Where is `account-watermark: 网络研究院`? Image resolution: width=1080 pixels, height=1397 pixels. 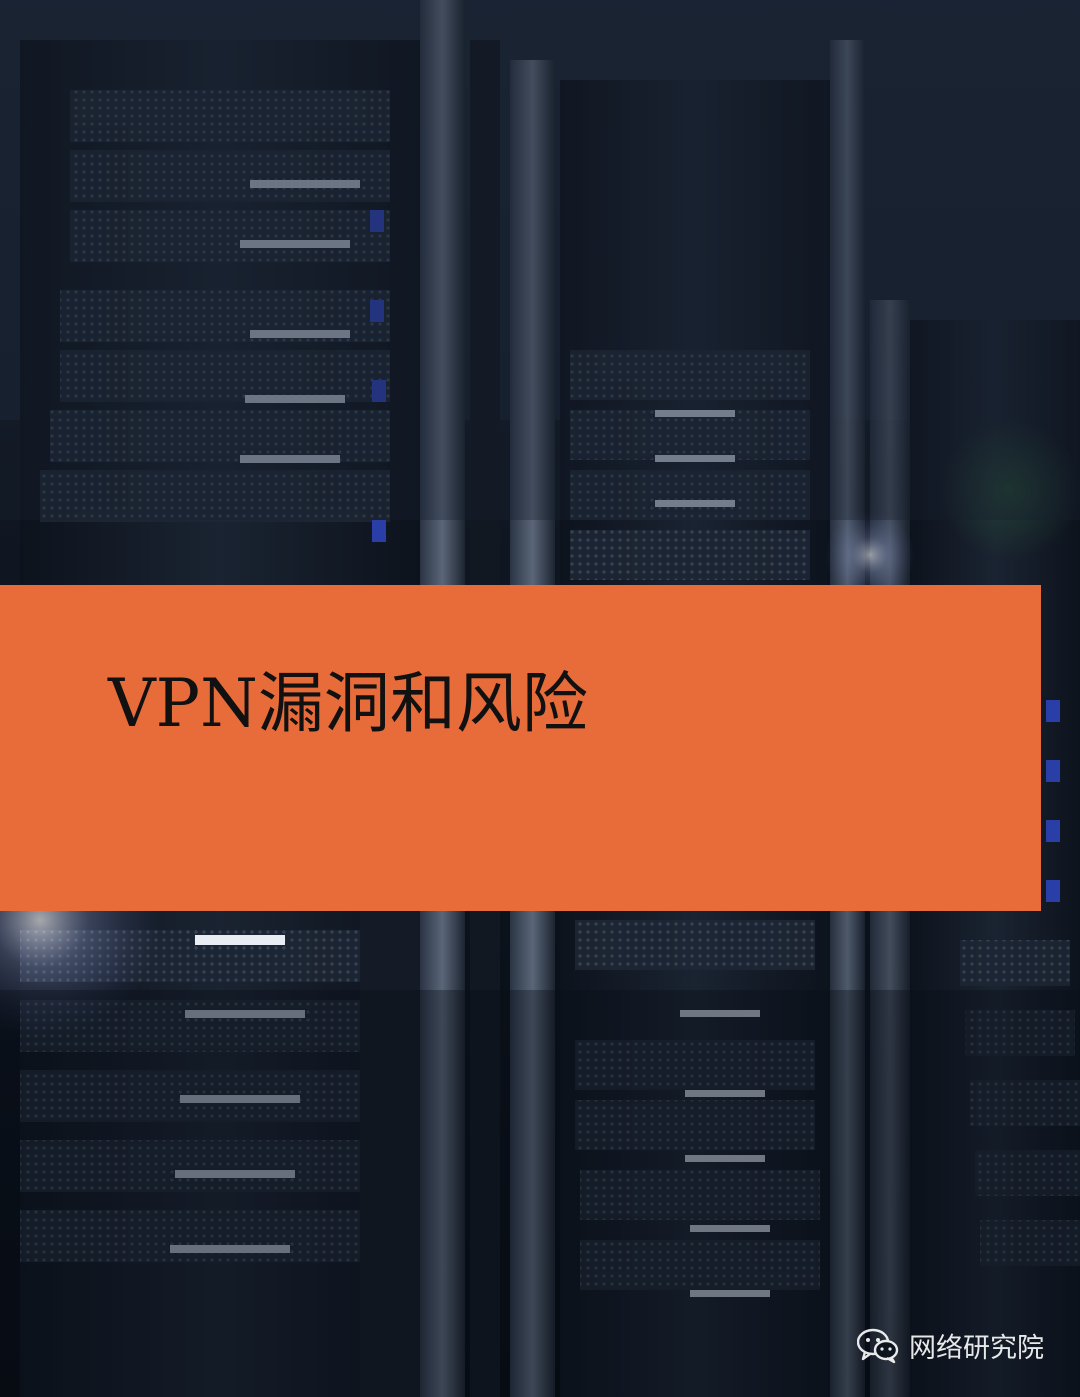
account-watermark: 网络研究院 is located at coordinates (950, 1345).